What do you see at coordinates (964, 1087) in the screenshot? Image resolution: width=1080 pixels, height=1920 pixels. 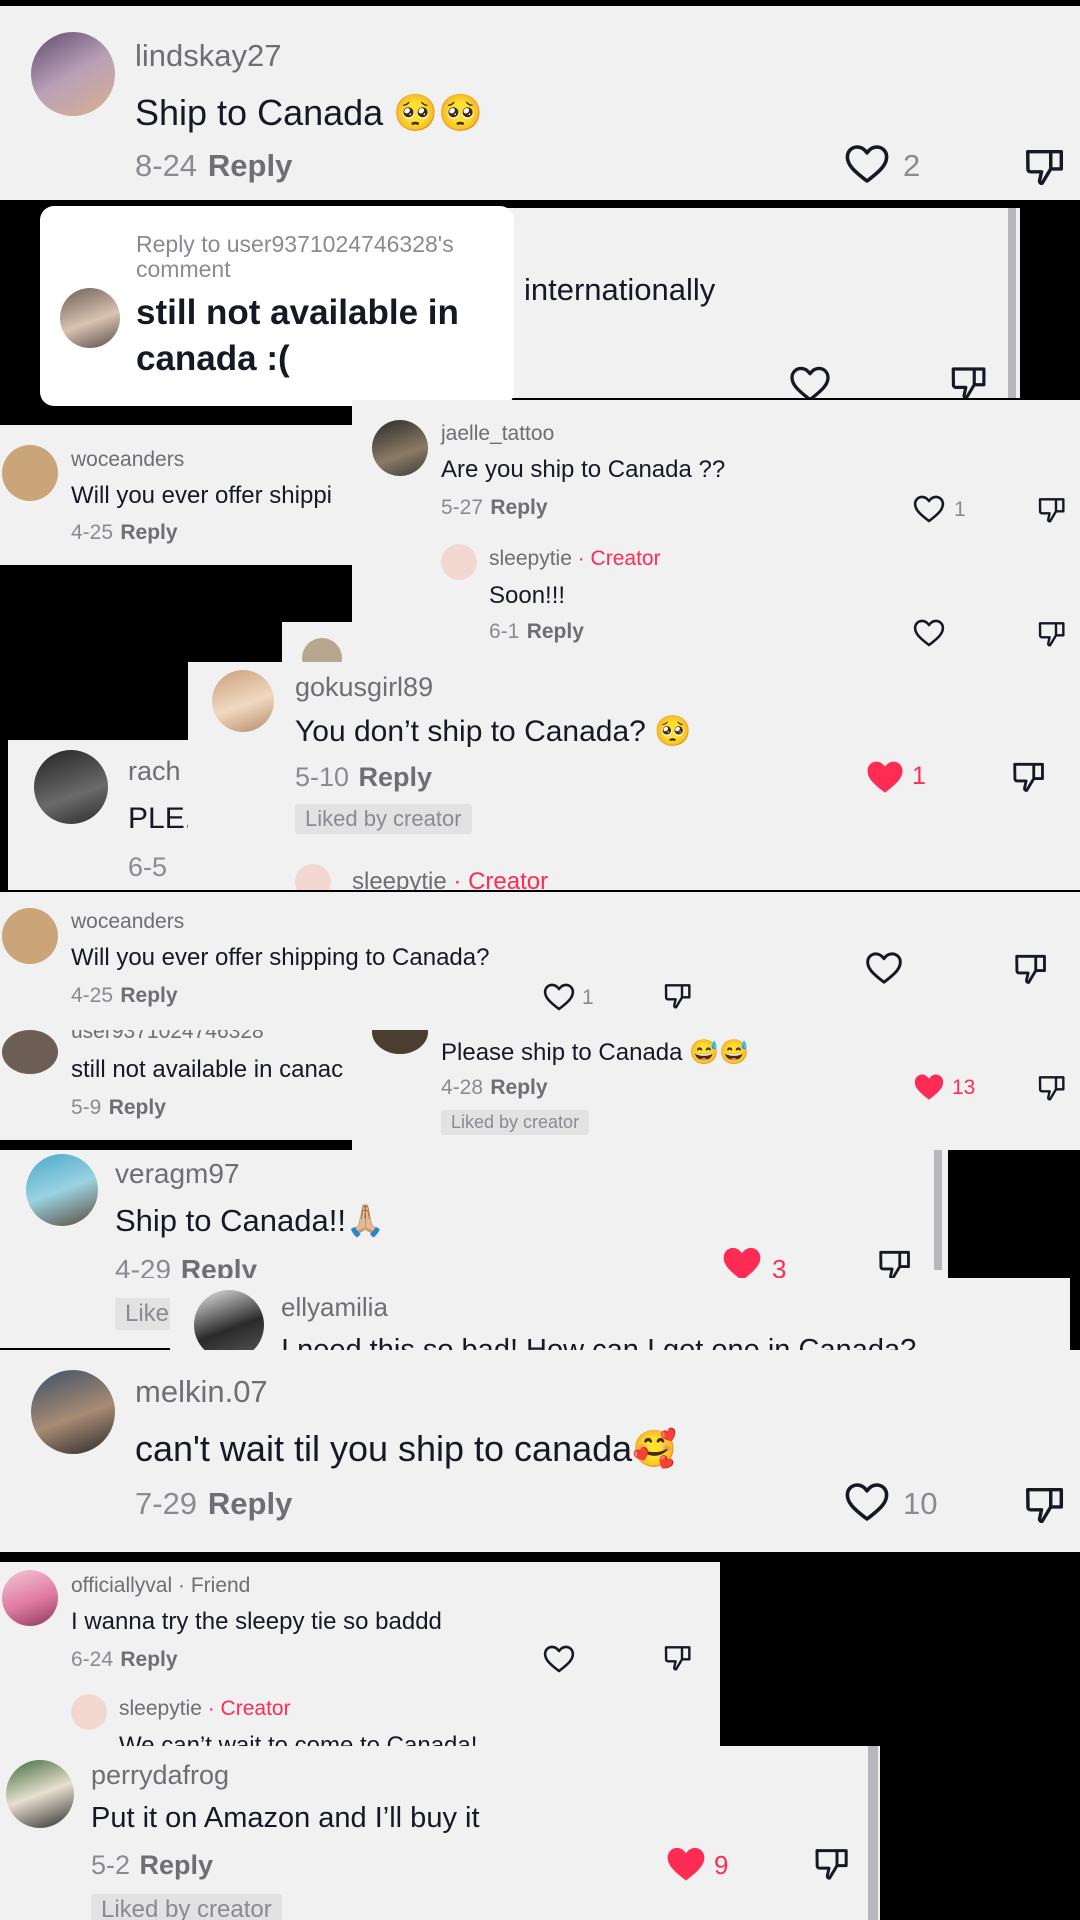 I see `like-count: 13` at bounding box center [964, 1087].